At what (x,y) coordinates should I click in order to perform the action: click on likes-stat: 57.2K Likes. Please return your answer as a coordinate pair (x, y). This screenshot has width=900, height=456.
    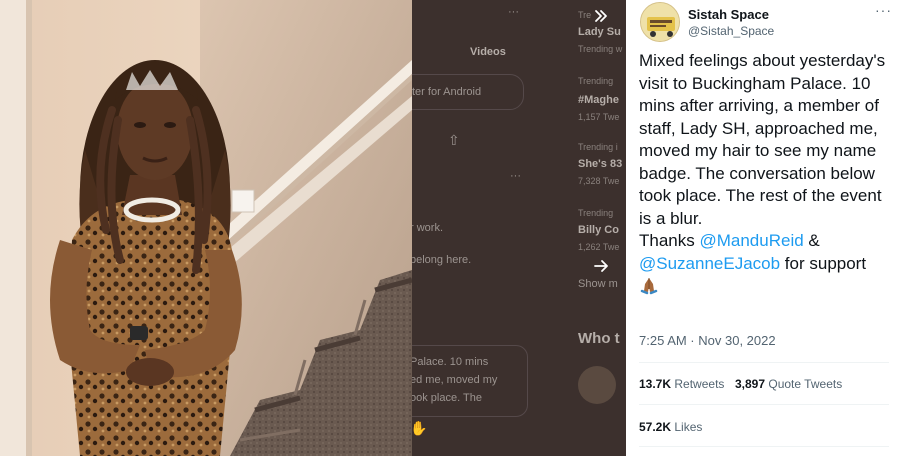
    Looking at the image, I should click on (670, 427).